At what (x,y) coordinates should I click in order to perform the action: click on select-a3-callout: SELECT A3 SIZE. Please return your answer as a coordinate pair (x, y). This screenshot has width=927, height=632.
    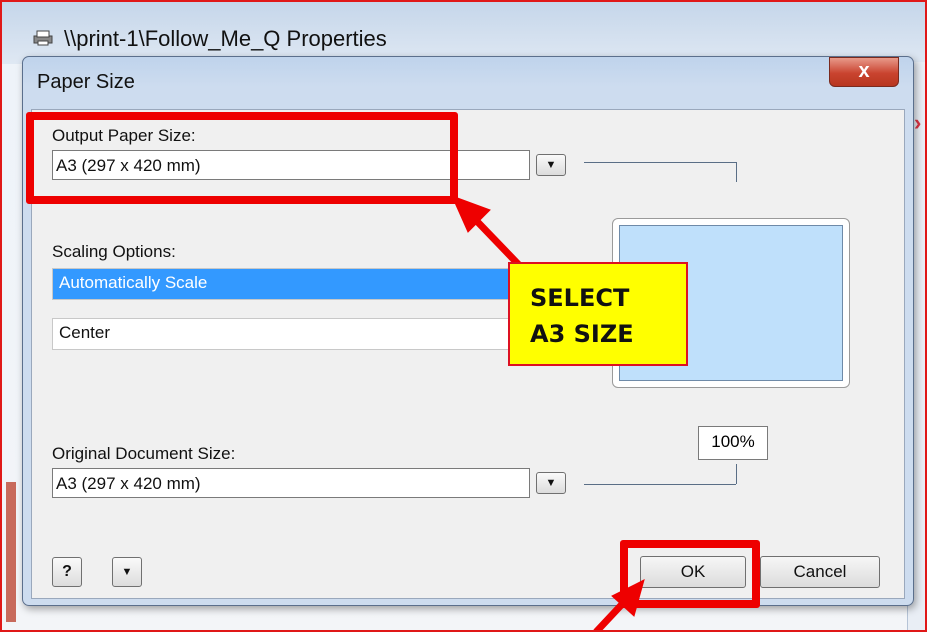
    Looking at the image, I should click on (598, 314).